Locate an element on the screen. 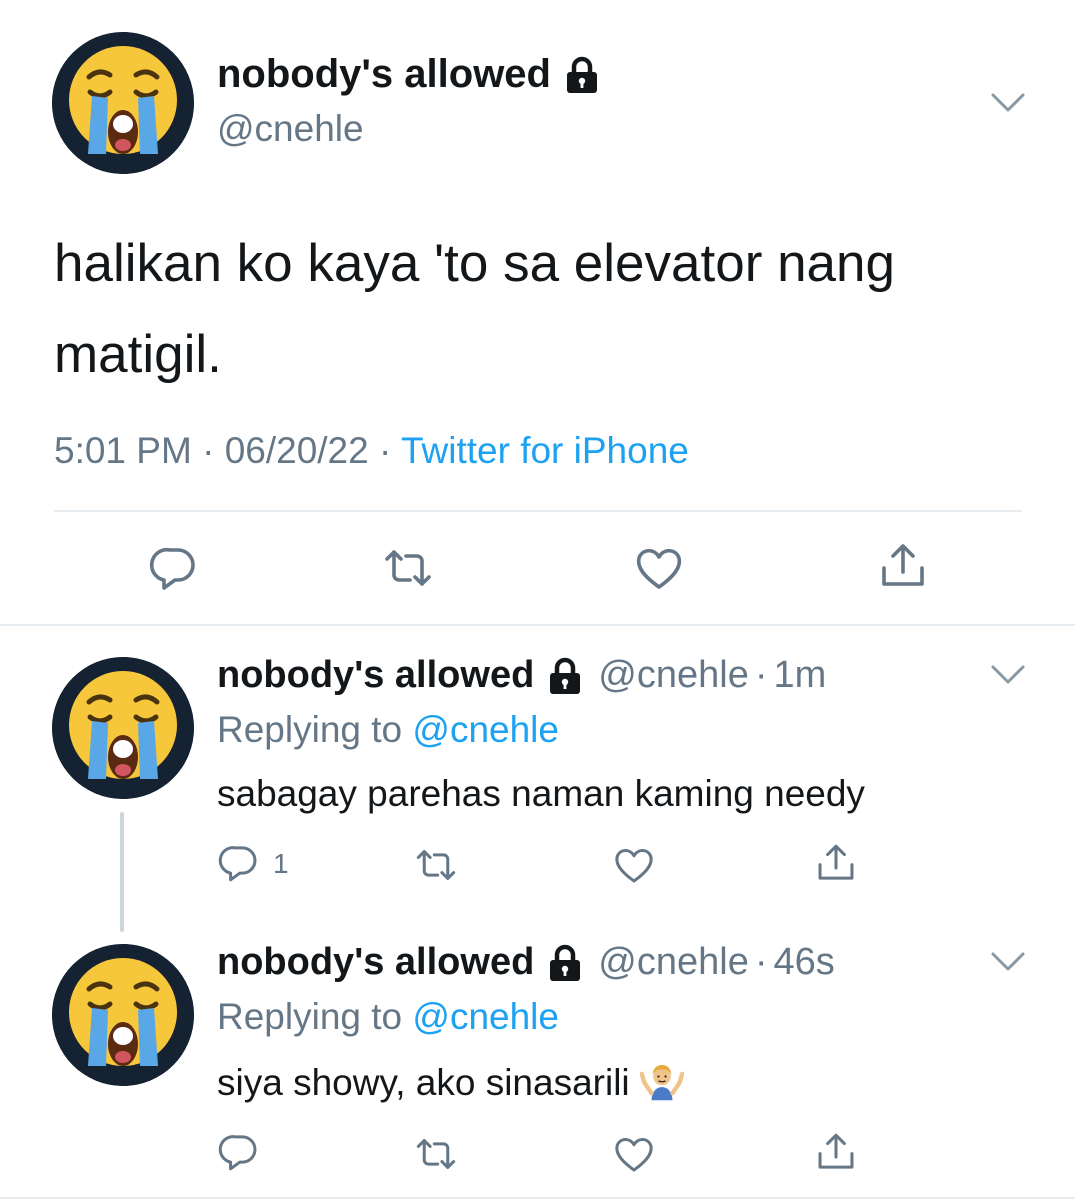 Image resolution: width=1075 pixels, height=1200 pixels. person-shrugging-icon is located at coordinates (662, 1080).